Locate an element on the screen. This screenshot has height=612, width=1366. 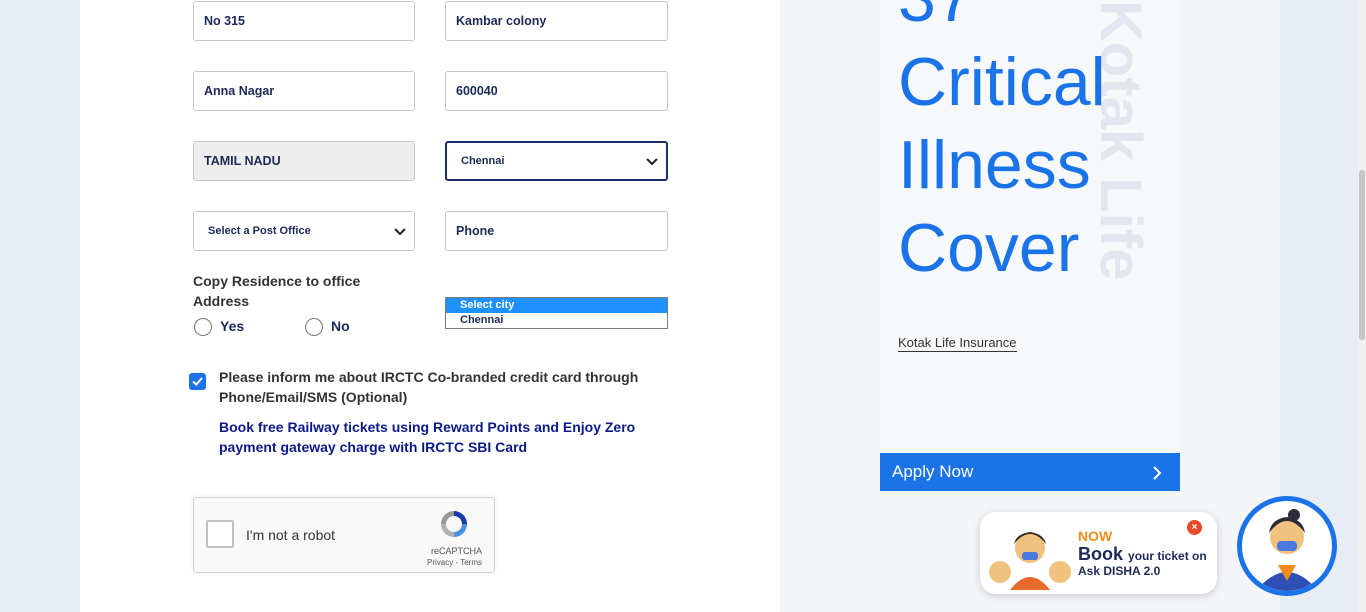
scrollbar-thumb is located at coordinates (1362, 255).